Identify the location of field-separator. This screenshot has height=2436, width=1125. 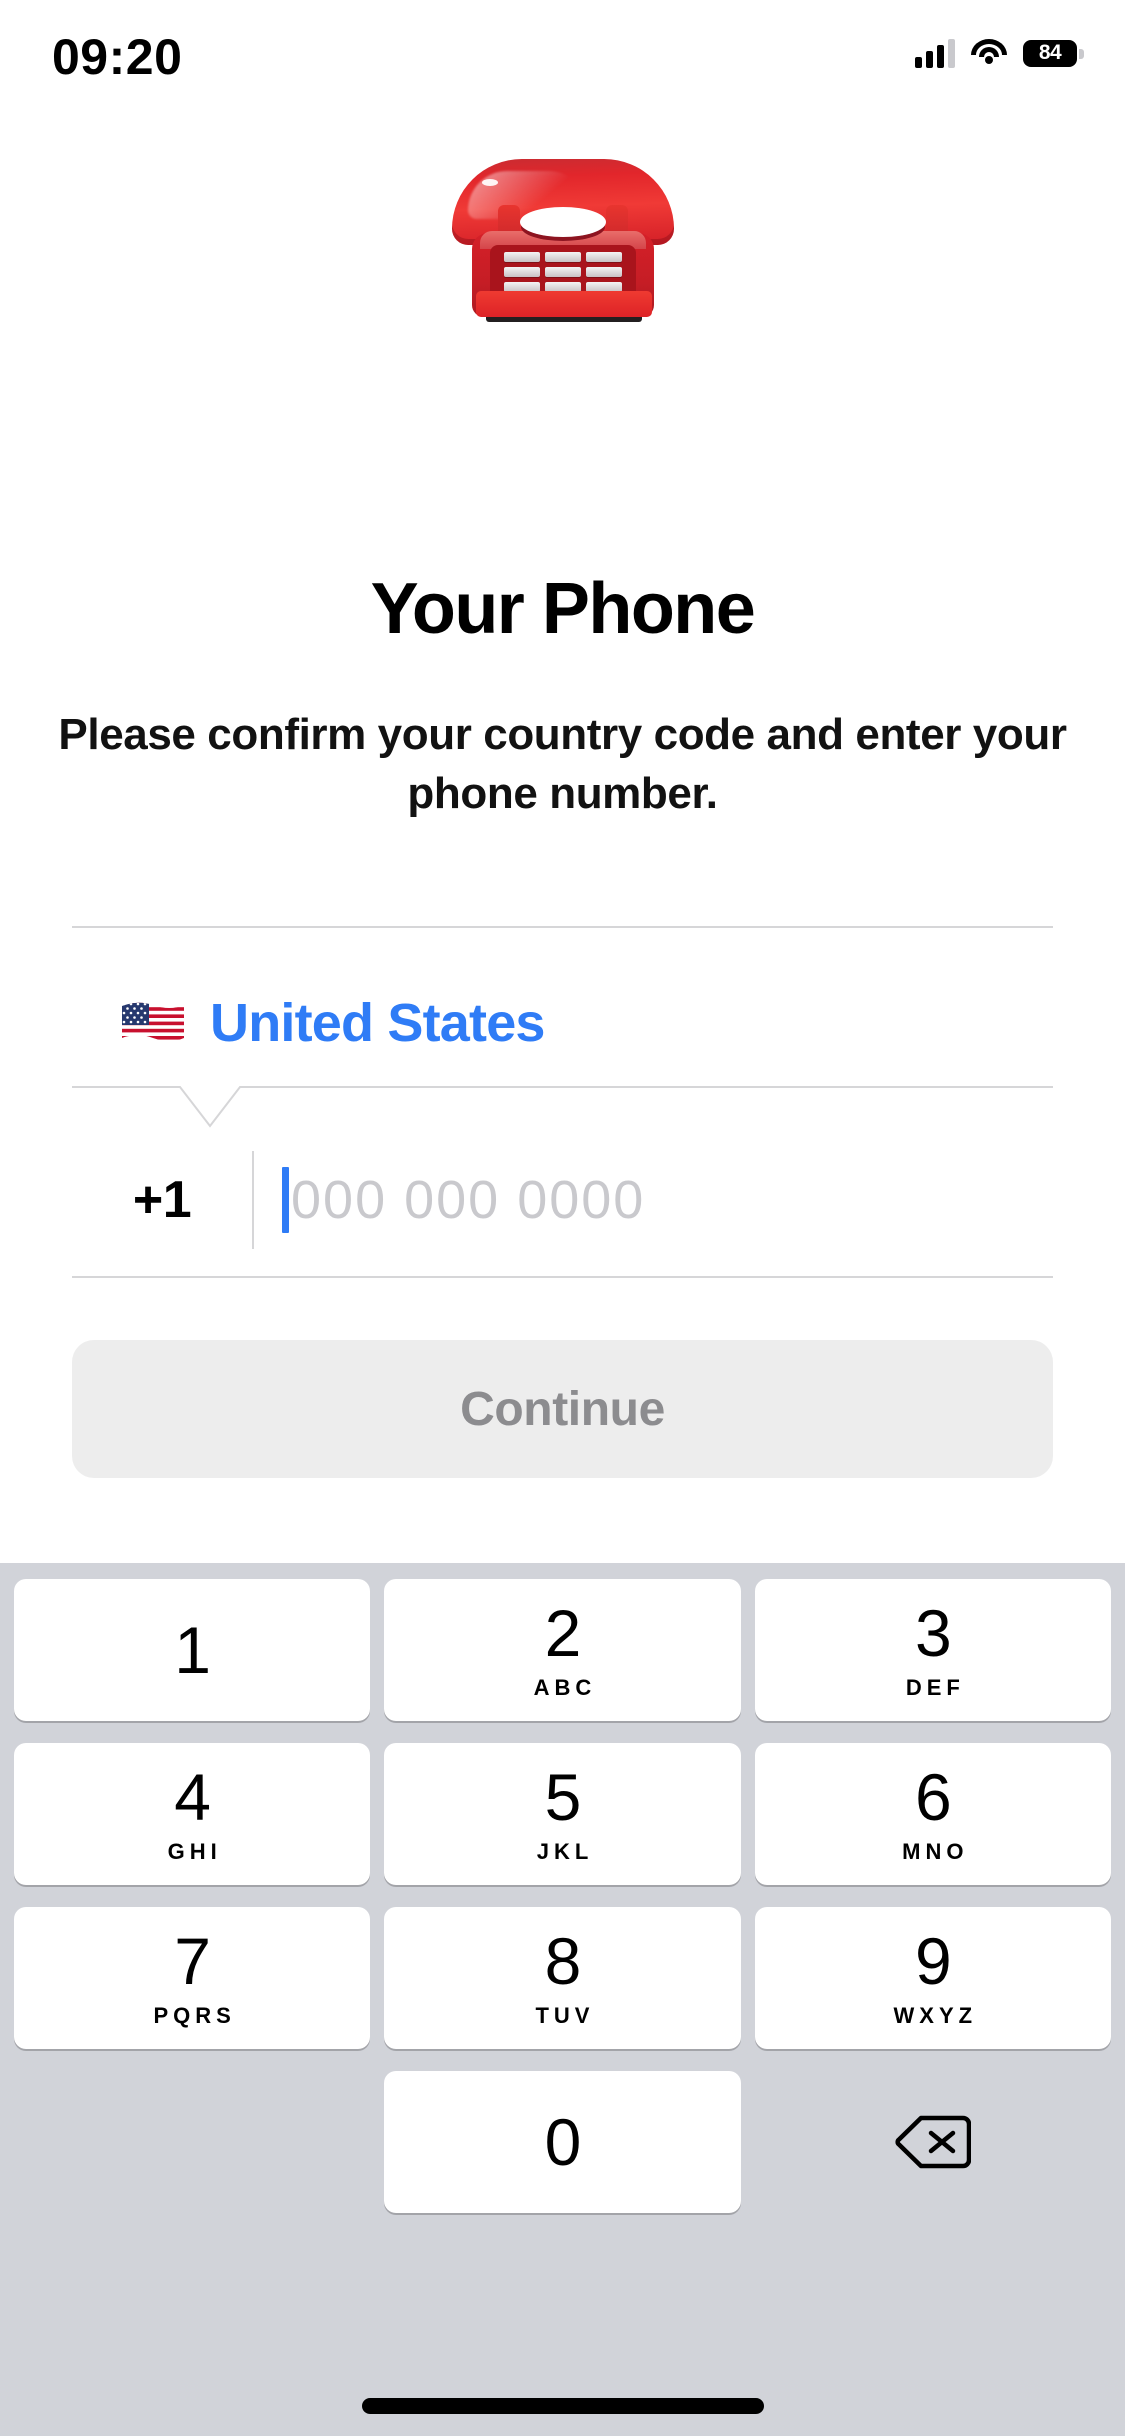
(253, 1200).